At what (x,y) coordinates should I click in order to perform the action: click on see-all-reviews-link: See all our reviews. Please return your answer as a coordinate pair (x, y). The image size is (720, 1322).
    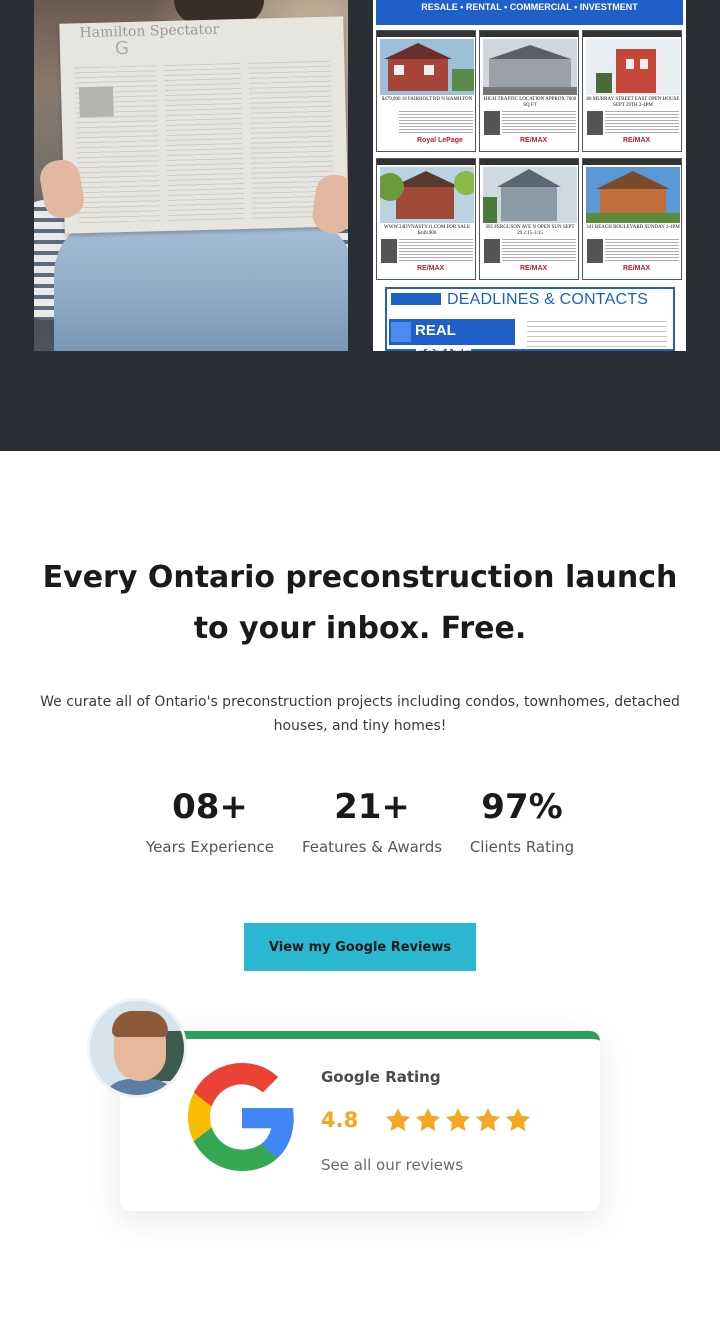
    Looking at the image, I should click on (392, 1165).